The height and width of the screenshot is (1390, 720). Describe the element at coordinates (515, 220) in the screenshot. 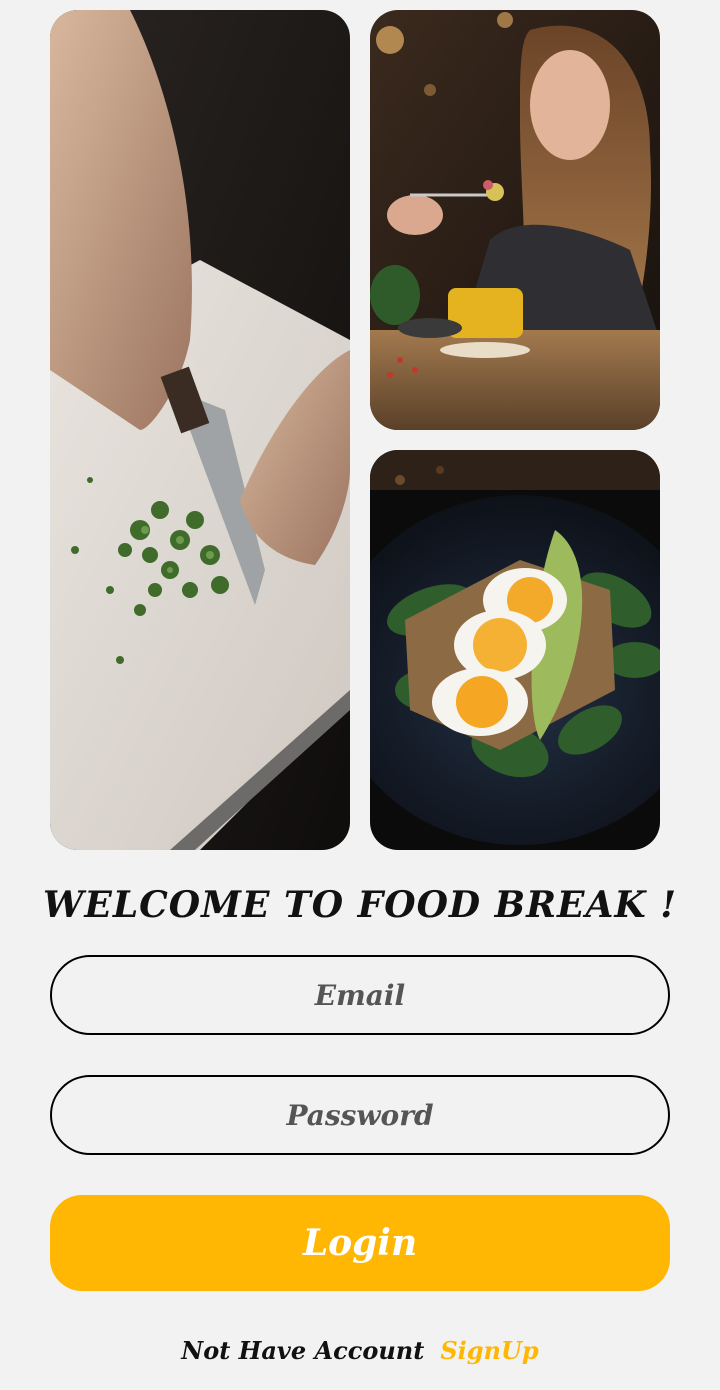

I see `woman-eating-image` at that location.